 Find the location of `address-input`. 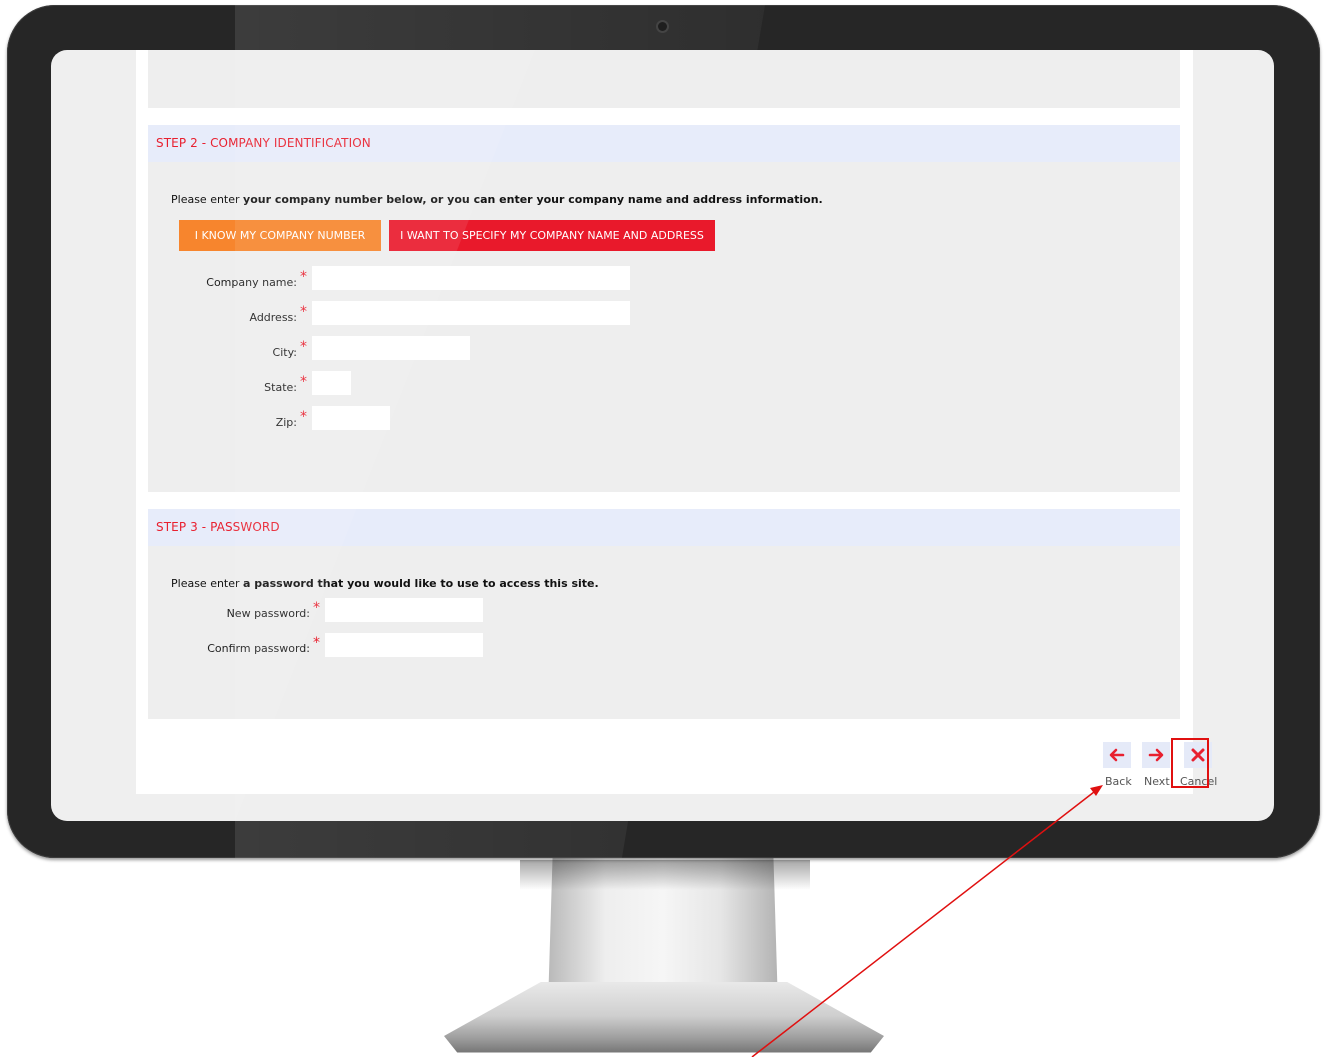

address-input is located at coordinates (471, 313).